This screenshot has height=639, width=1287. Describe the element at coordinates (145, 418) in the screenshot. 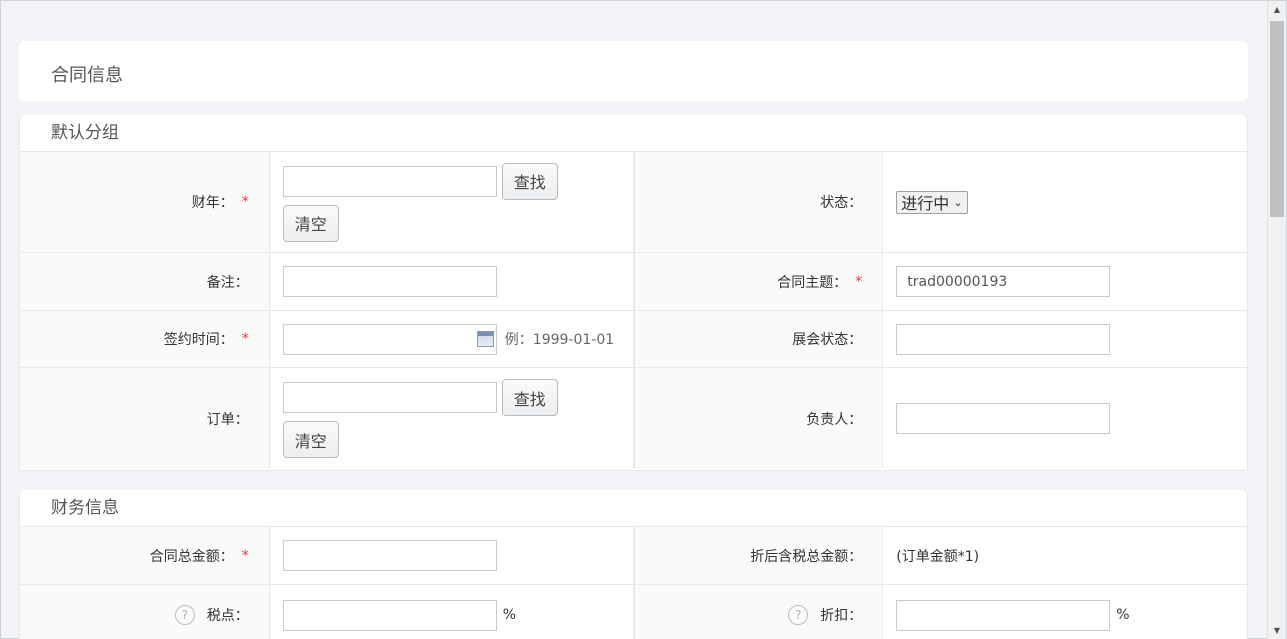

I see `order-label: 订单：` at that location.